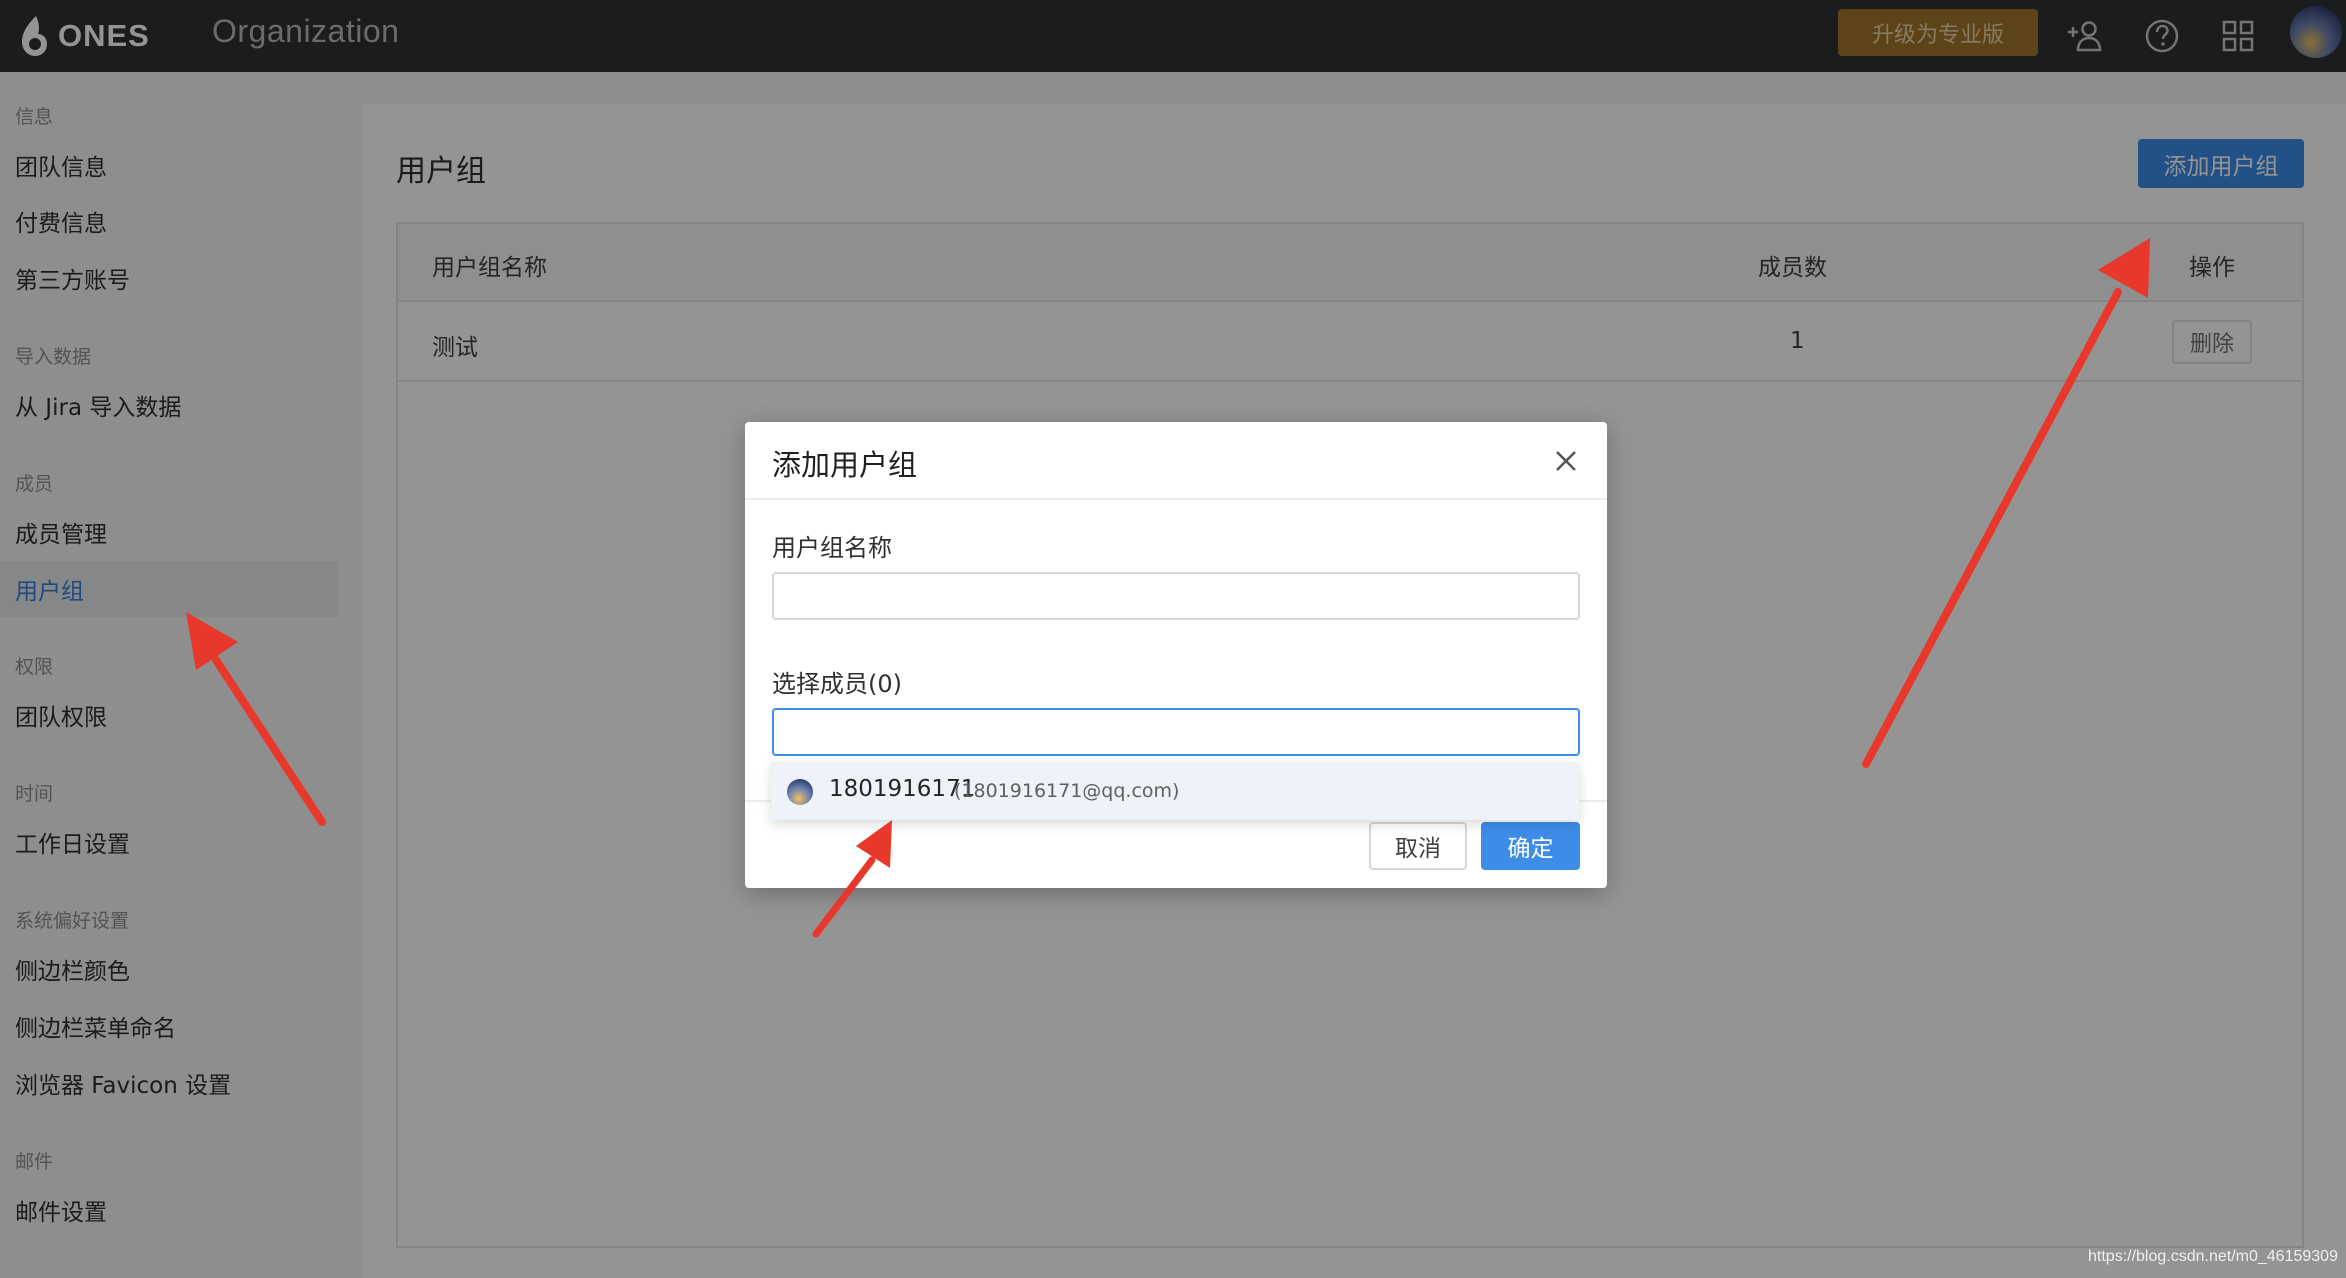 This screenshot has height=1278, width=2346. I want to click on group-name-input, so click(1176, 596).